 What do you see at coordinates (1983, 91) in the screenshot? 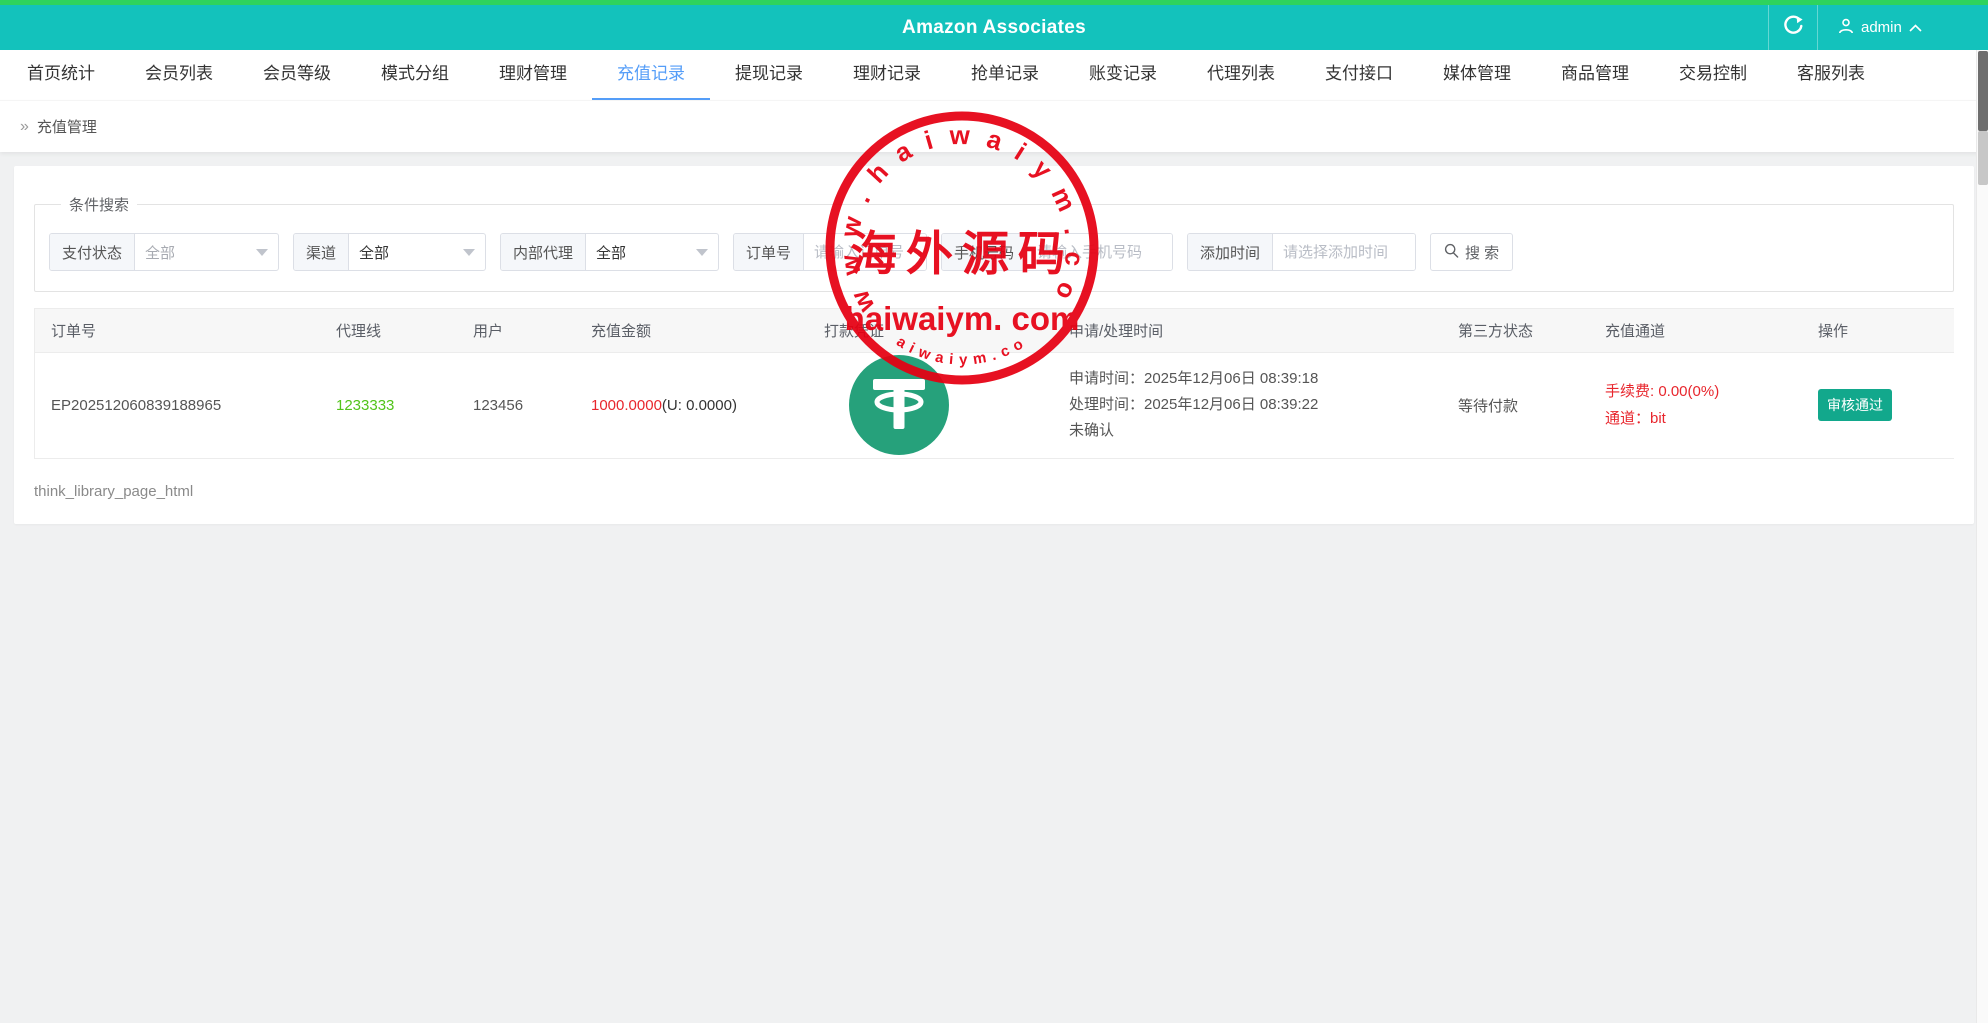
I see `scrollbar-thumb` at bounding box center [1983, 91].